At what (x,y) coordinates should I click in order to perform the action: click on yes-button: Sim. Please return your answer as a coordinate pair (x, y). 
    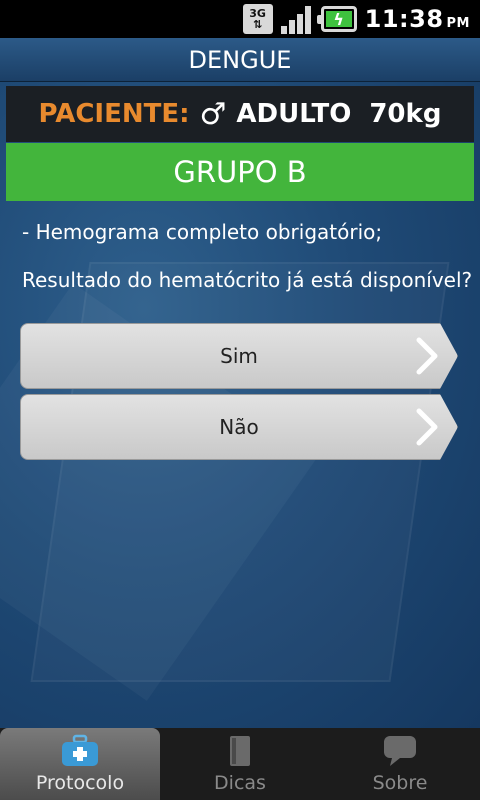
    Looking at the image, I should click on (239, 356).